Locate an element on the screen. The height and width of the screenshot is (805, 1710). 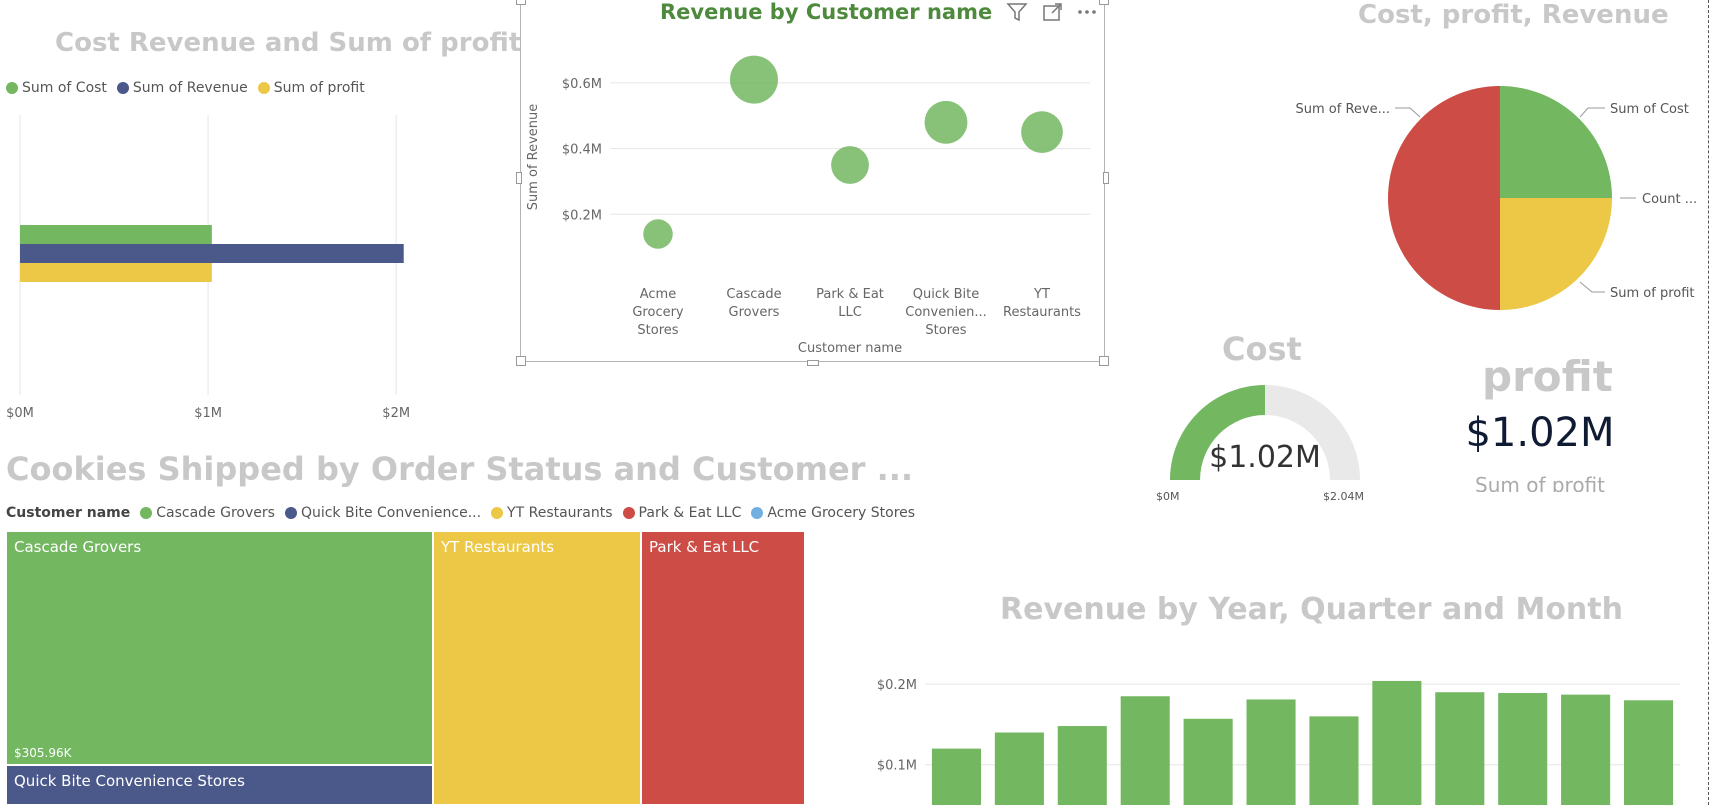
y-tick-label: $0.6M is located at coordinates (582, 84).